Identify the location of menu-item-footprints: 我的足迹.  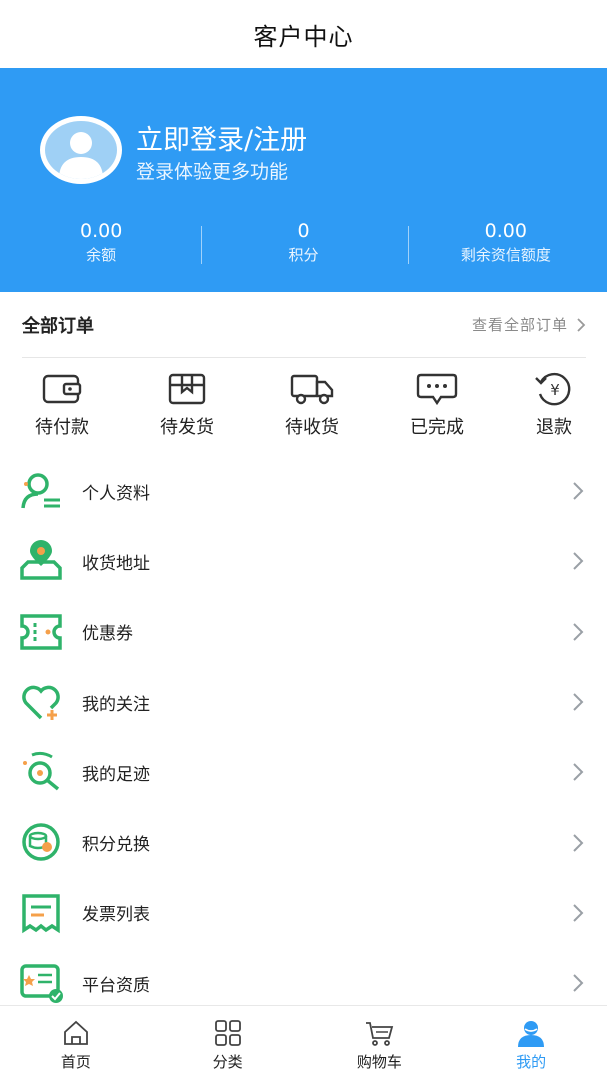
(303, 772).